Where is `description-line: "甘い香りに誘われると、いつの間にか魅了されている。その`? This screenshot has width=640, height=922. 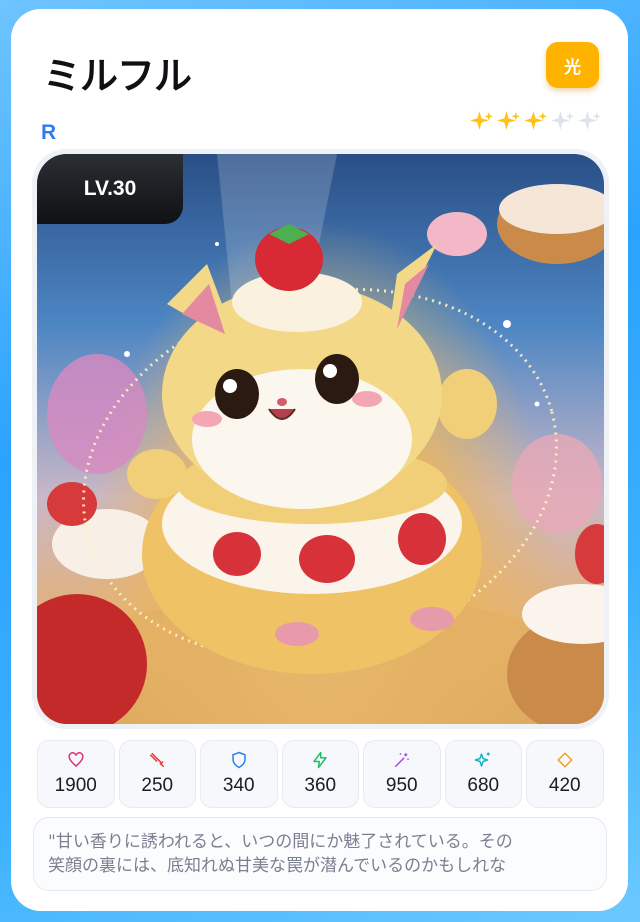 description-line: "甘い香りに誘われると、いつの間にか魅了されている。その is located at coordinates (280, 842).